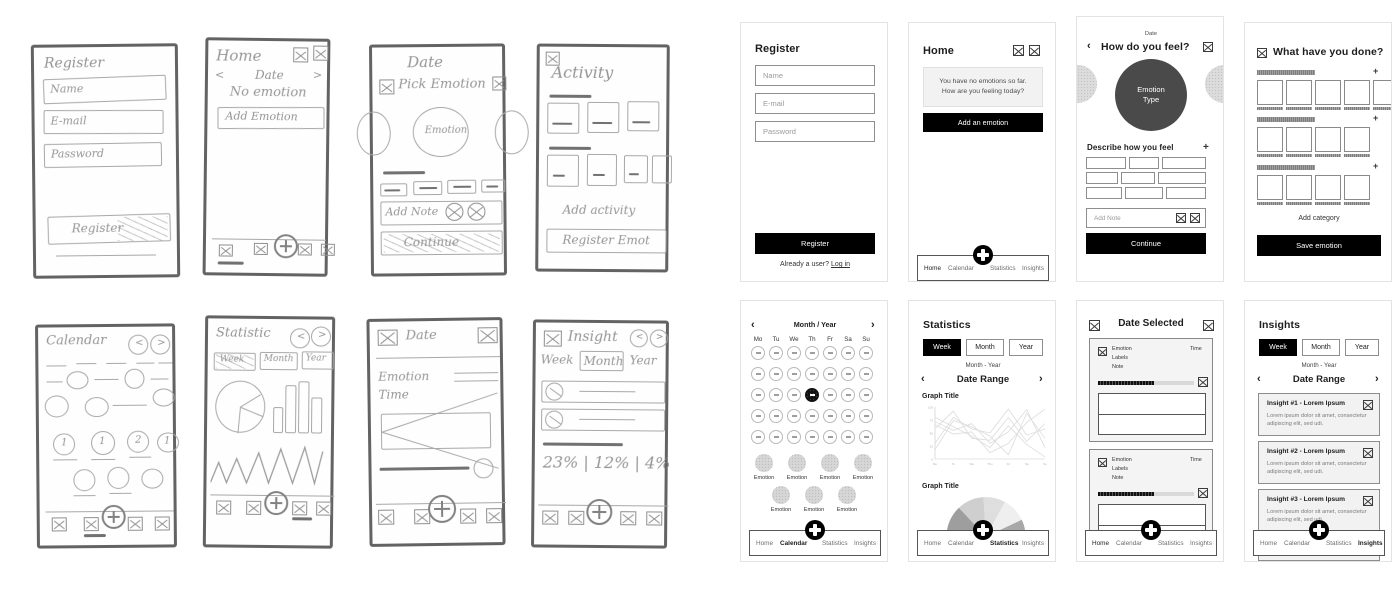  Describe the element at coordinates (317, 75) in the screenshot. I see `sketch-next: >` at that location.